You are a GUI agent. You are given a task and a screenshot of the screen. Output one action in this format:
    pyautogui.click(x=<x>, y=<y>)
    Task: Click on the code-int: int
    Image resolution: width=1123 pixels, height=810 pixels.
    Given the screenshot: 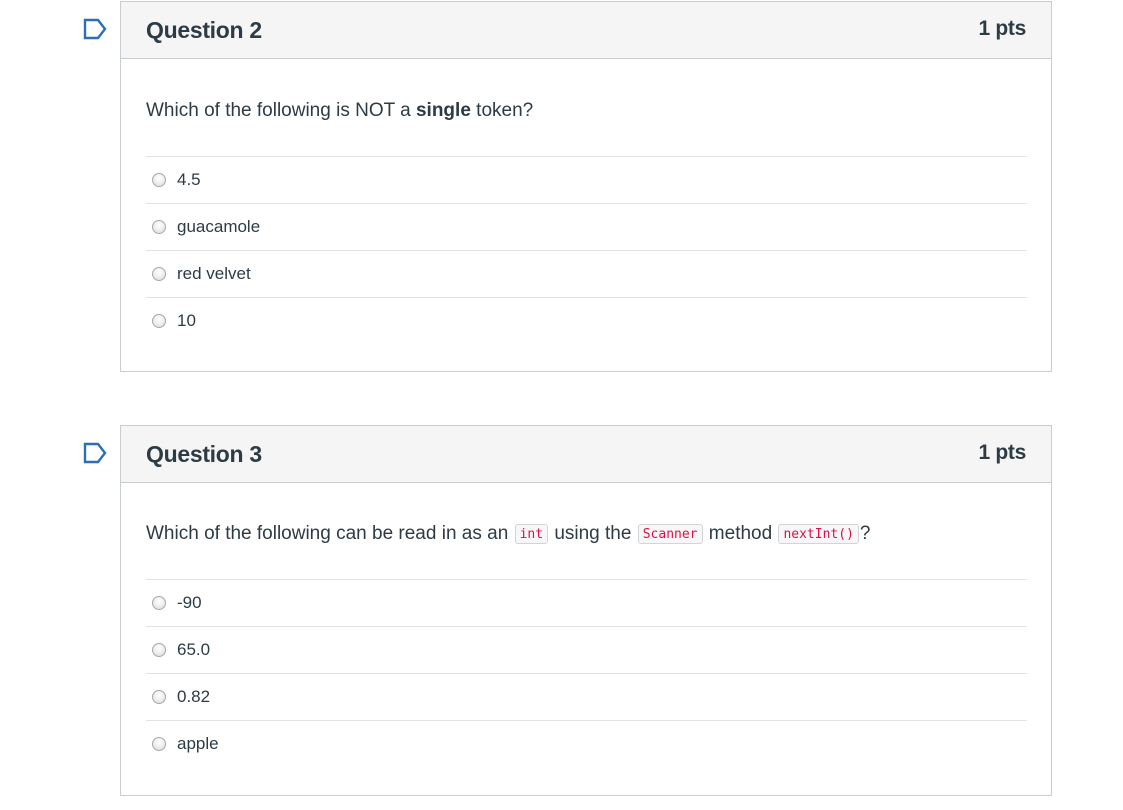 What is the action you would take?
    pyautogui.click(x=531, y=534)
    